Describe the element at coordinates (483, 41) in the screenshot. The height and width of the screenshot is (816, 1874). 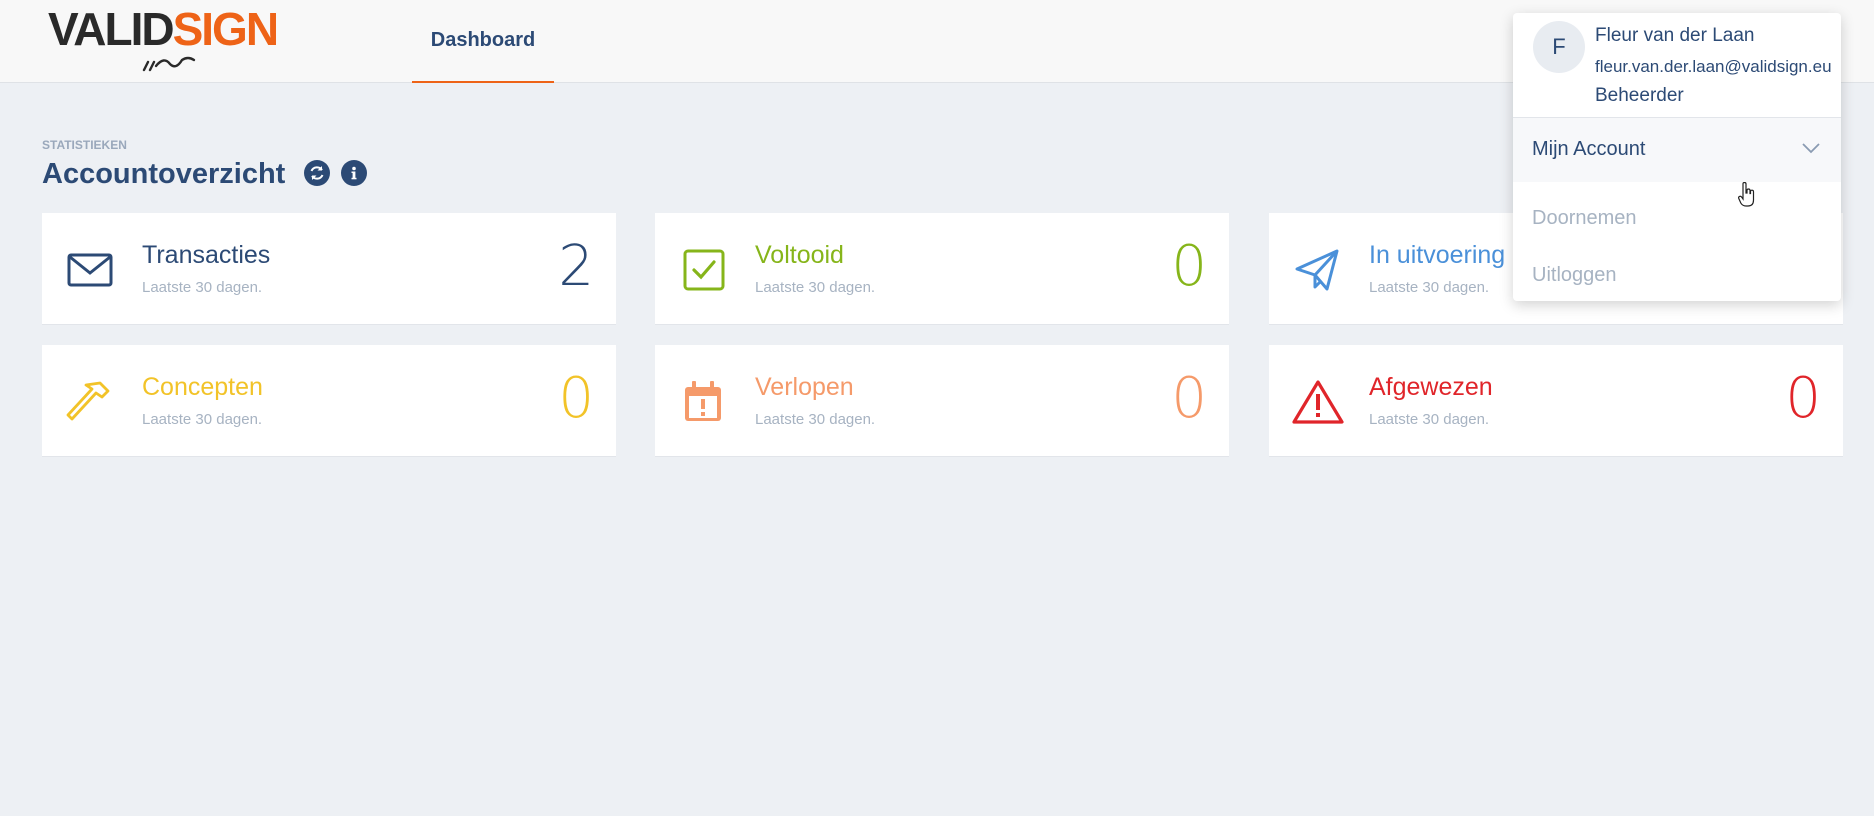
I see `tab-dashboard: Dashboard` at that location.